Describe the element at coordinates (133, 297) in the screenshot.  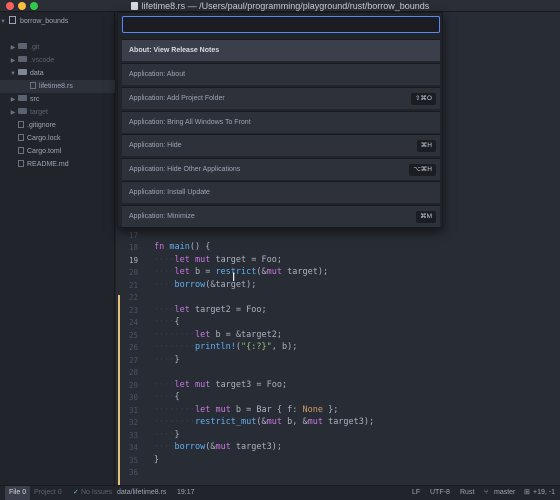
I see `line-number: 22` at that location.